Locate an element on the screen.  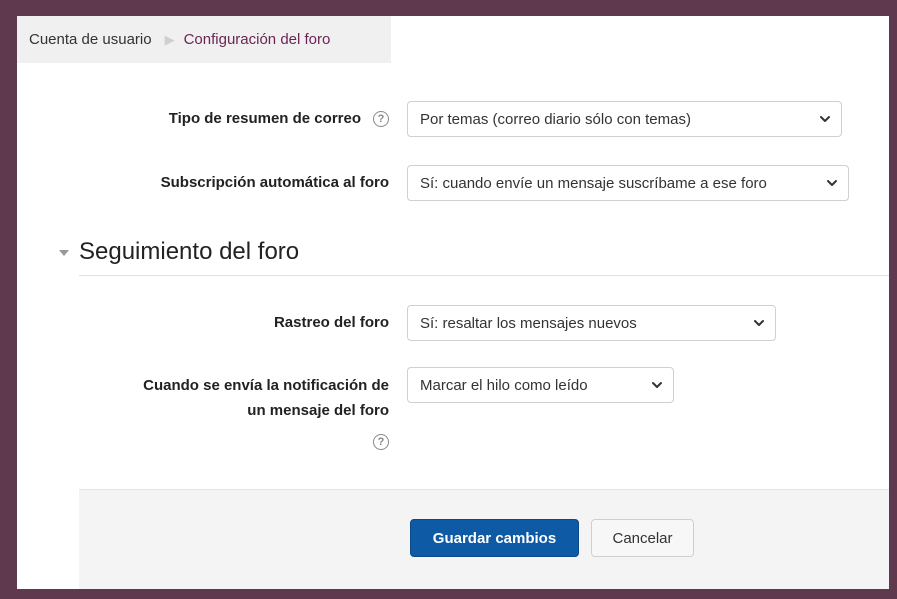
digest-type-label-text: Tipo de resumen de correo is located at coordinates (264, 118).